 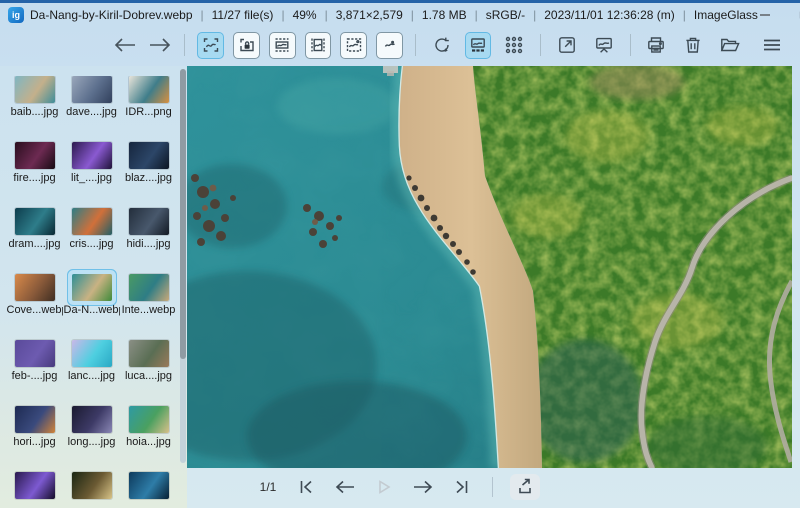 What do you see at coordinates (34, 178) in the screenshot?
I see `thumbnail-filename: fire....jpg` at bounding box center [34, 178].